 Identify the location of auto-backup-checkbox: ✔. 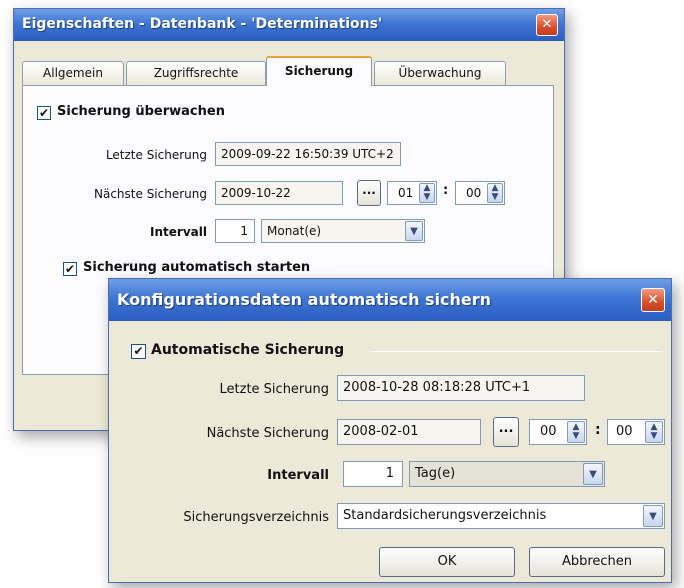
(138, 351).